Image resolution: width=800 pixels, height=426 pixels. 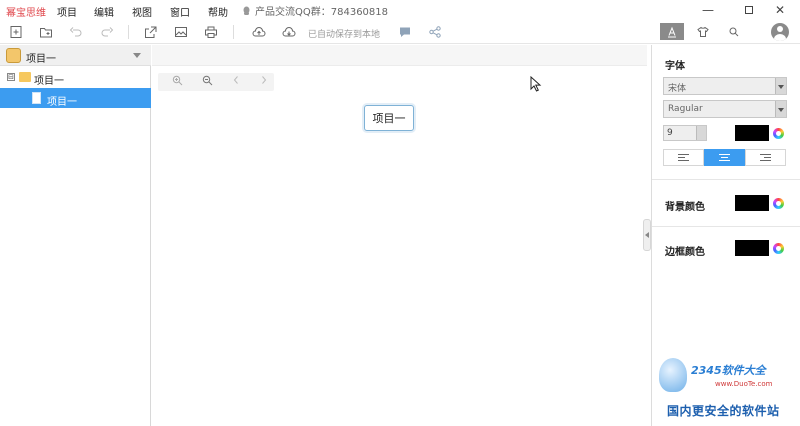 I want to click on export-icon, so click(x=151, y=32).